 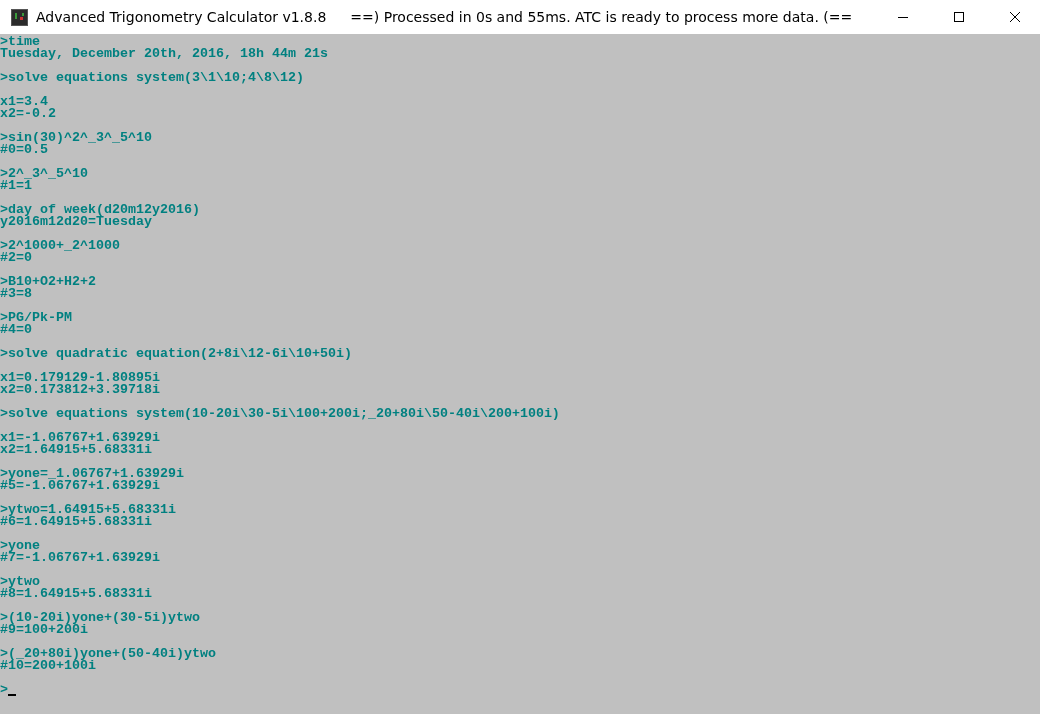 What do you see at coordinates (80, 390) in the screenshot?
I see `console-line: x2=0.173812+3.39718i` at bounding box center [80, 390].